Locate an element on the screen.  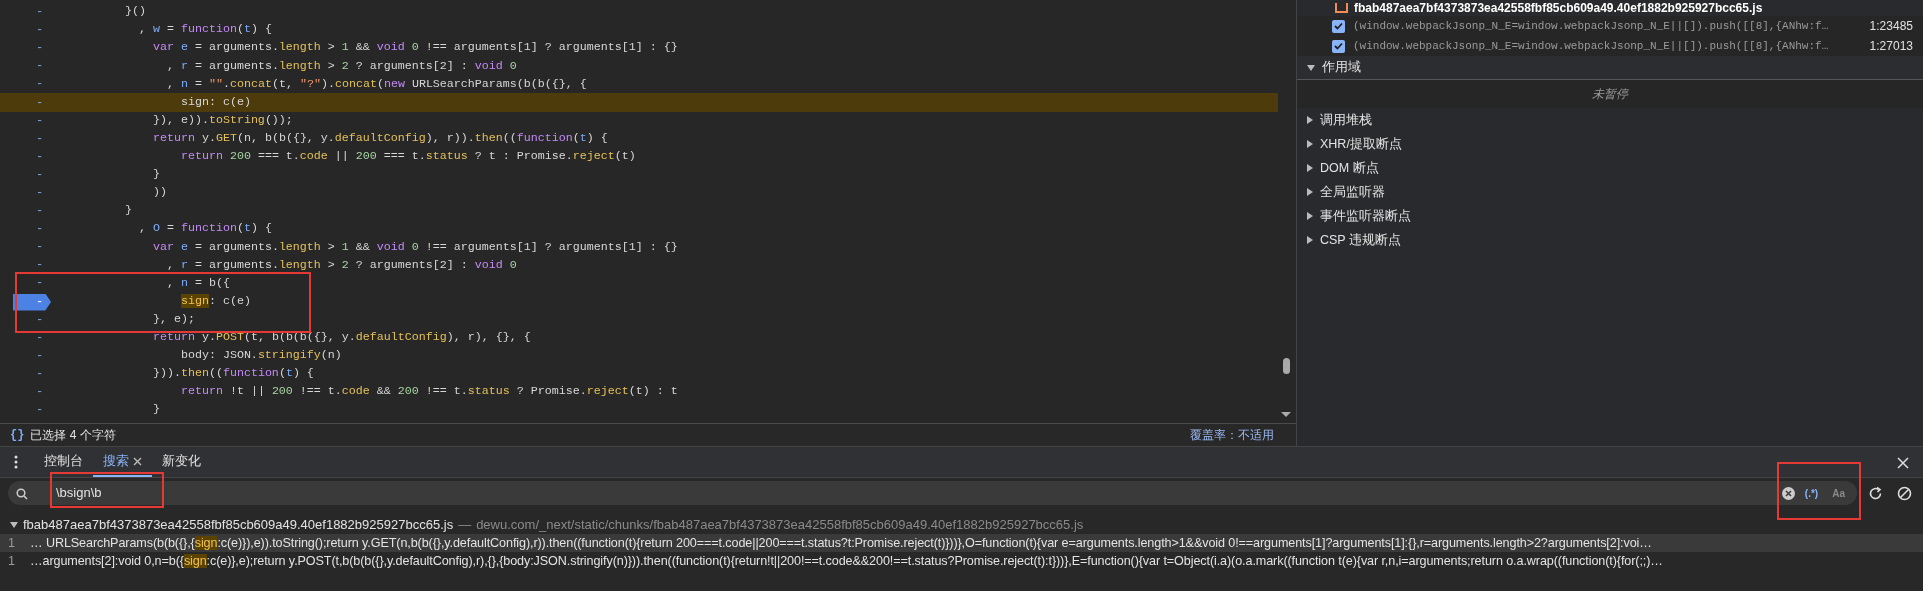
section-header: CSP 违规断点 is located at coordinates (1360, 240).